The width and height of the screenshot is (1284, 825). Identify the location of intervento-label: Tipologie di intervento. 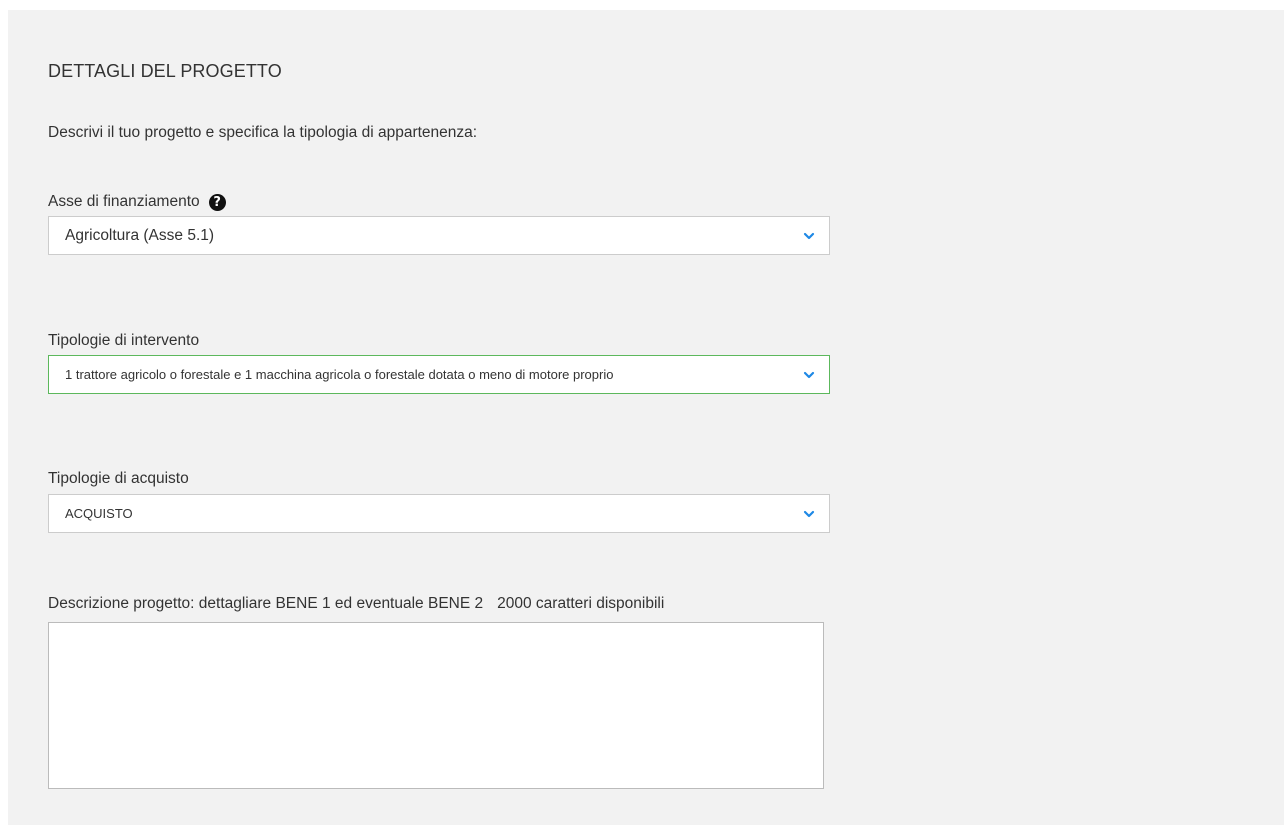
(124, 340).